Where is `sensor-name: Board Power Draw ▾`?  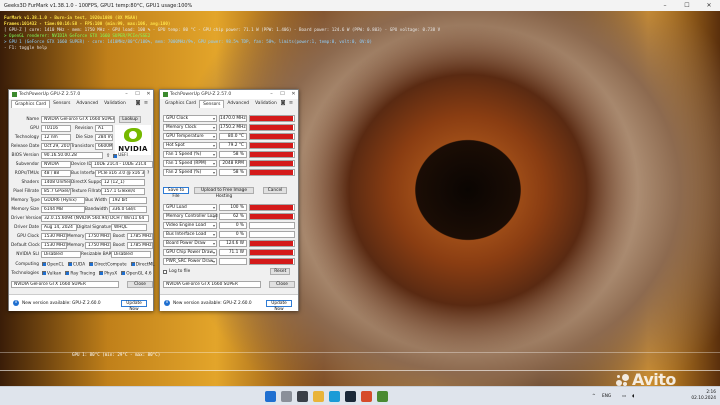 sensor-name: Board Power Draw ▾ is located at coordinates (190, 243).